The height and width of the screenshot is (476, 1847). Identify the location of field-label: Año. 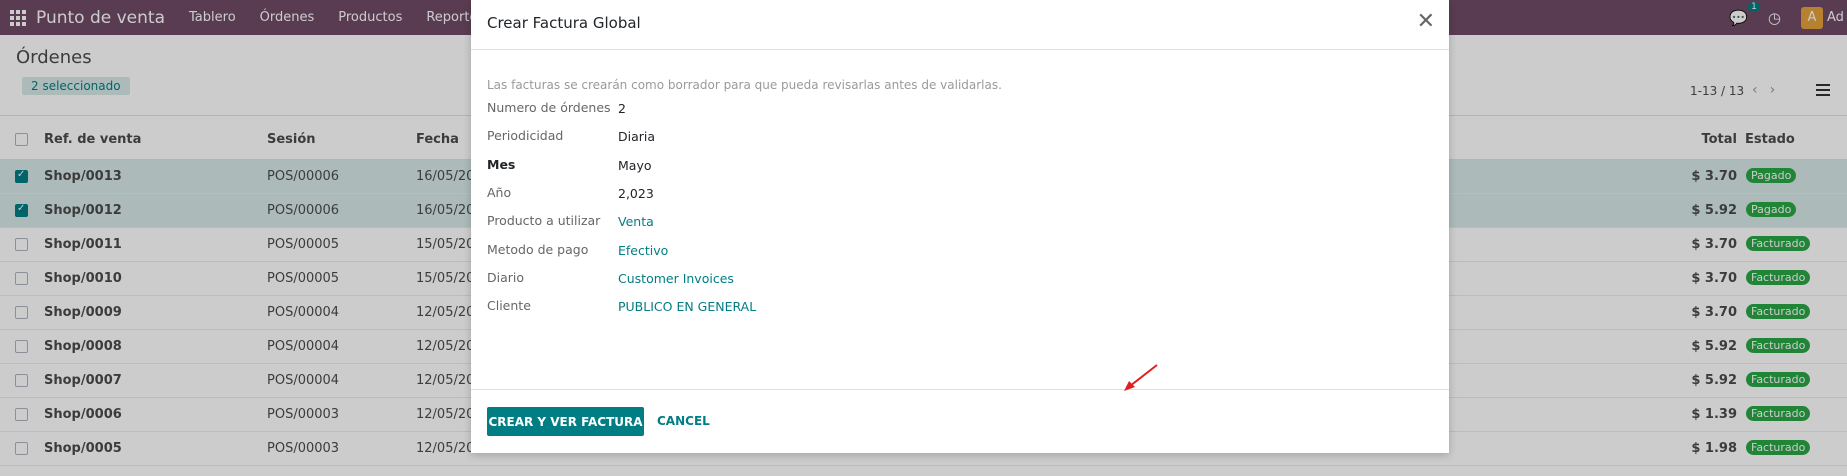
(499, 192).